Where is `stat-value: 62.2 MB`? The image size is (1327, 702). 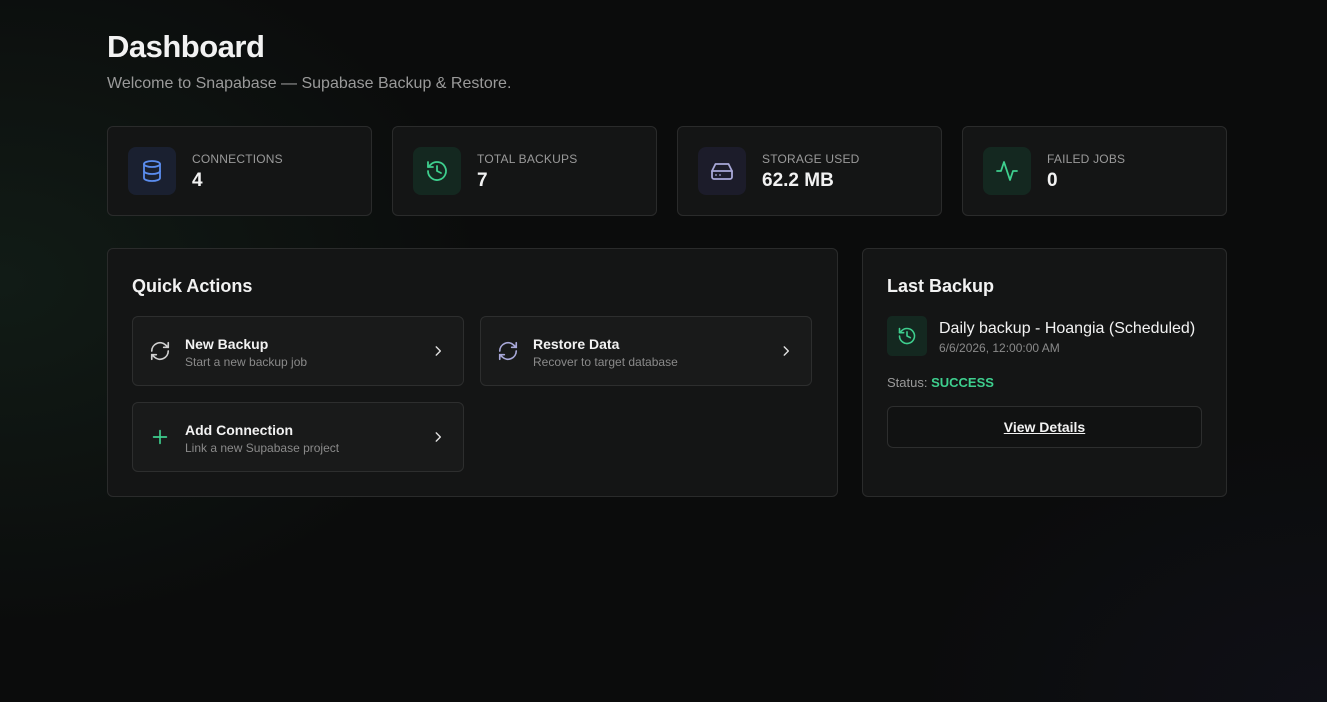
stat-value: 62.2 MB is located at coordinates (798, 180).